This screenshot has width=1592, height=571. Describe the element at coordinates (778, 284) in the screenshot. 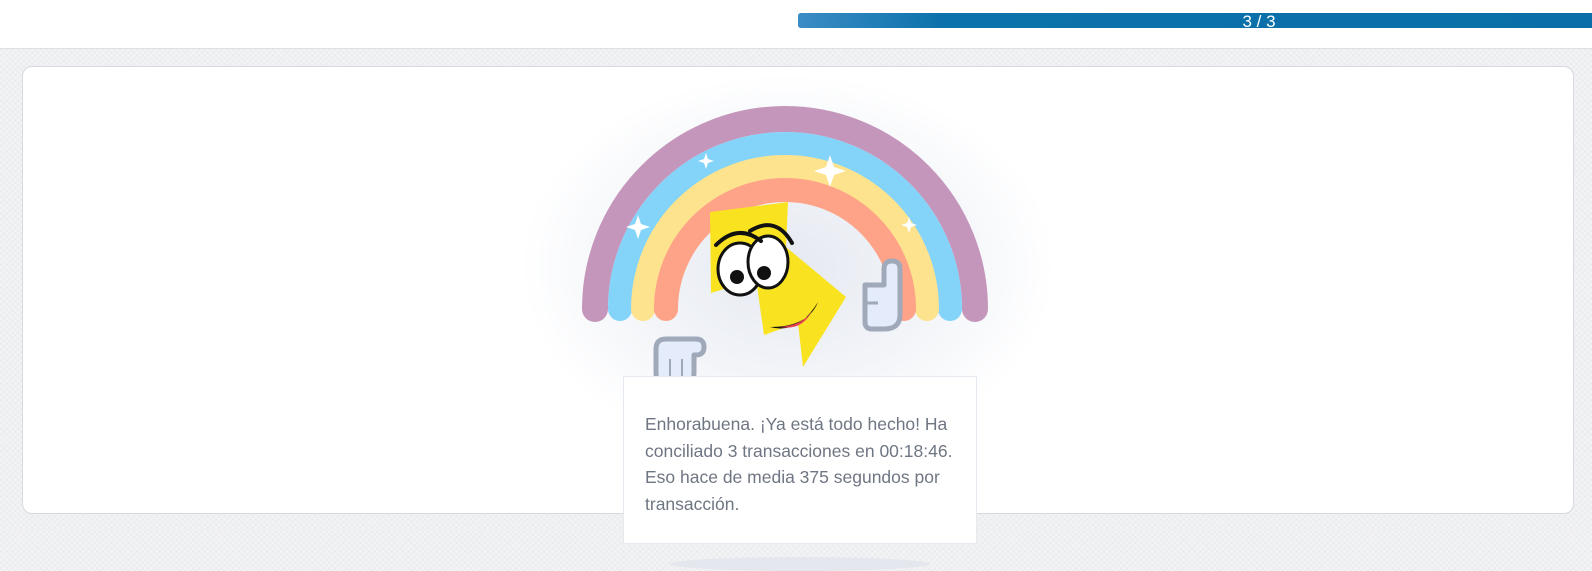

I see `lightning-mascot-icon` at that location.